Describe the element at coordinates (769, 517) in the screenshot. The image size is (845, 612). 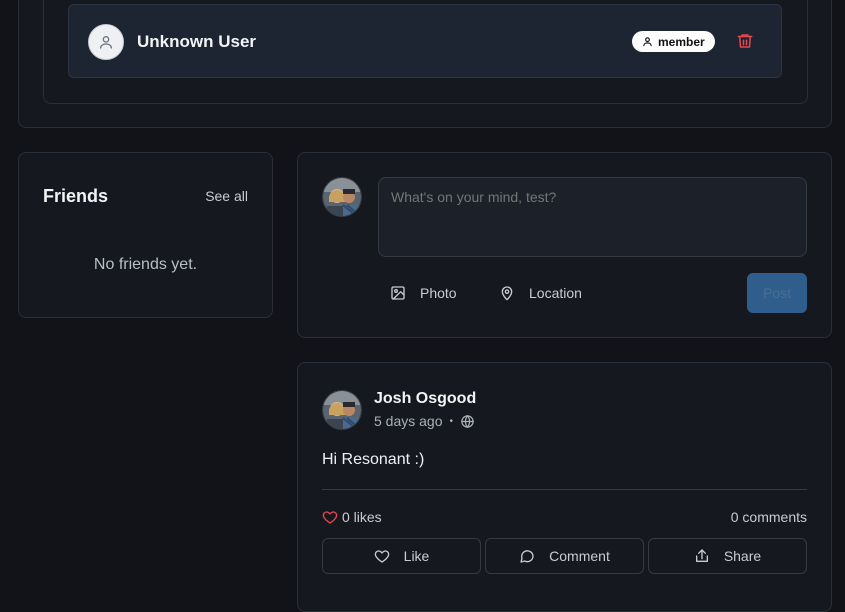
I see `comments-count: 0 comments` at that location.